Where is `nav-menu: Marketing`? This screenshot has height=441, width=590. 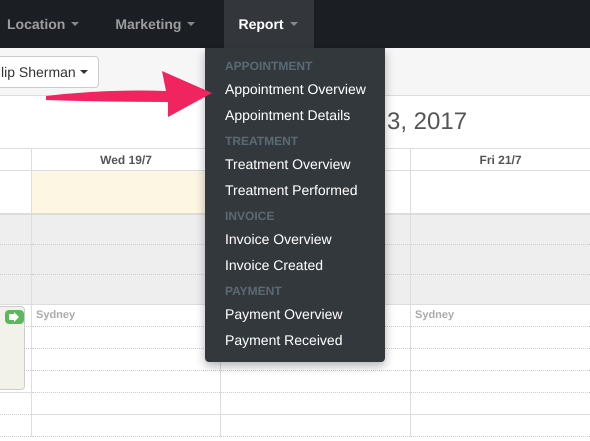 nav-menu: Marketing is located at coordinates (159, 24).